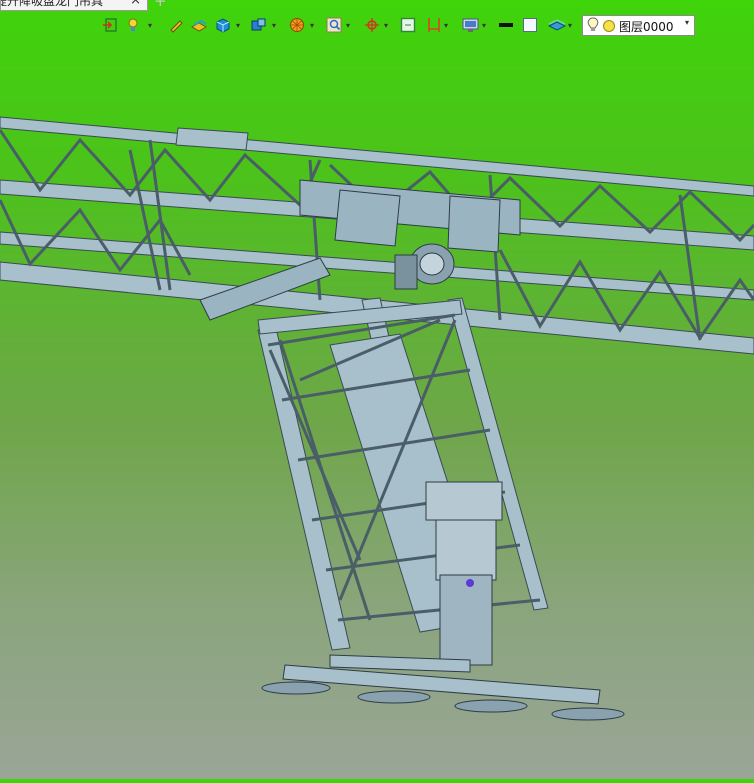  What do you see at coordinates (312, 25) in the screenshot?
I see `render-dropdown-icon: ▾` at bounding box center [312, 25].